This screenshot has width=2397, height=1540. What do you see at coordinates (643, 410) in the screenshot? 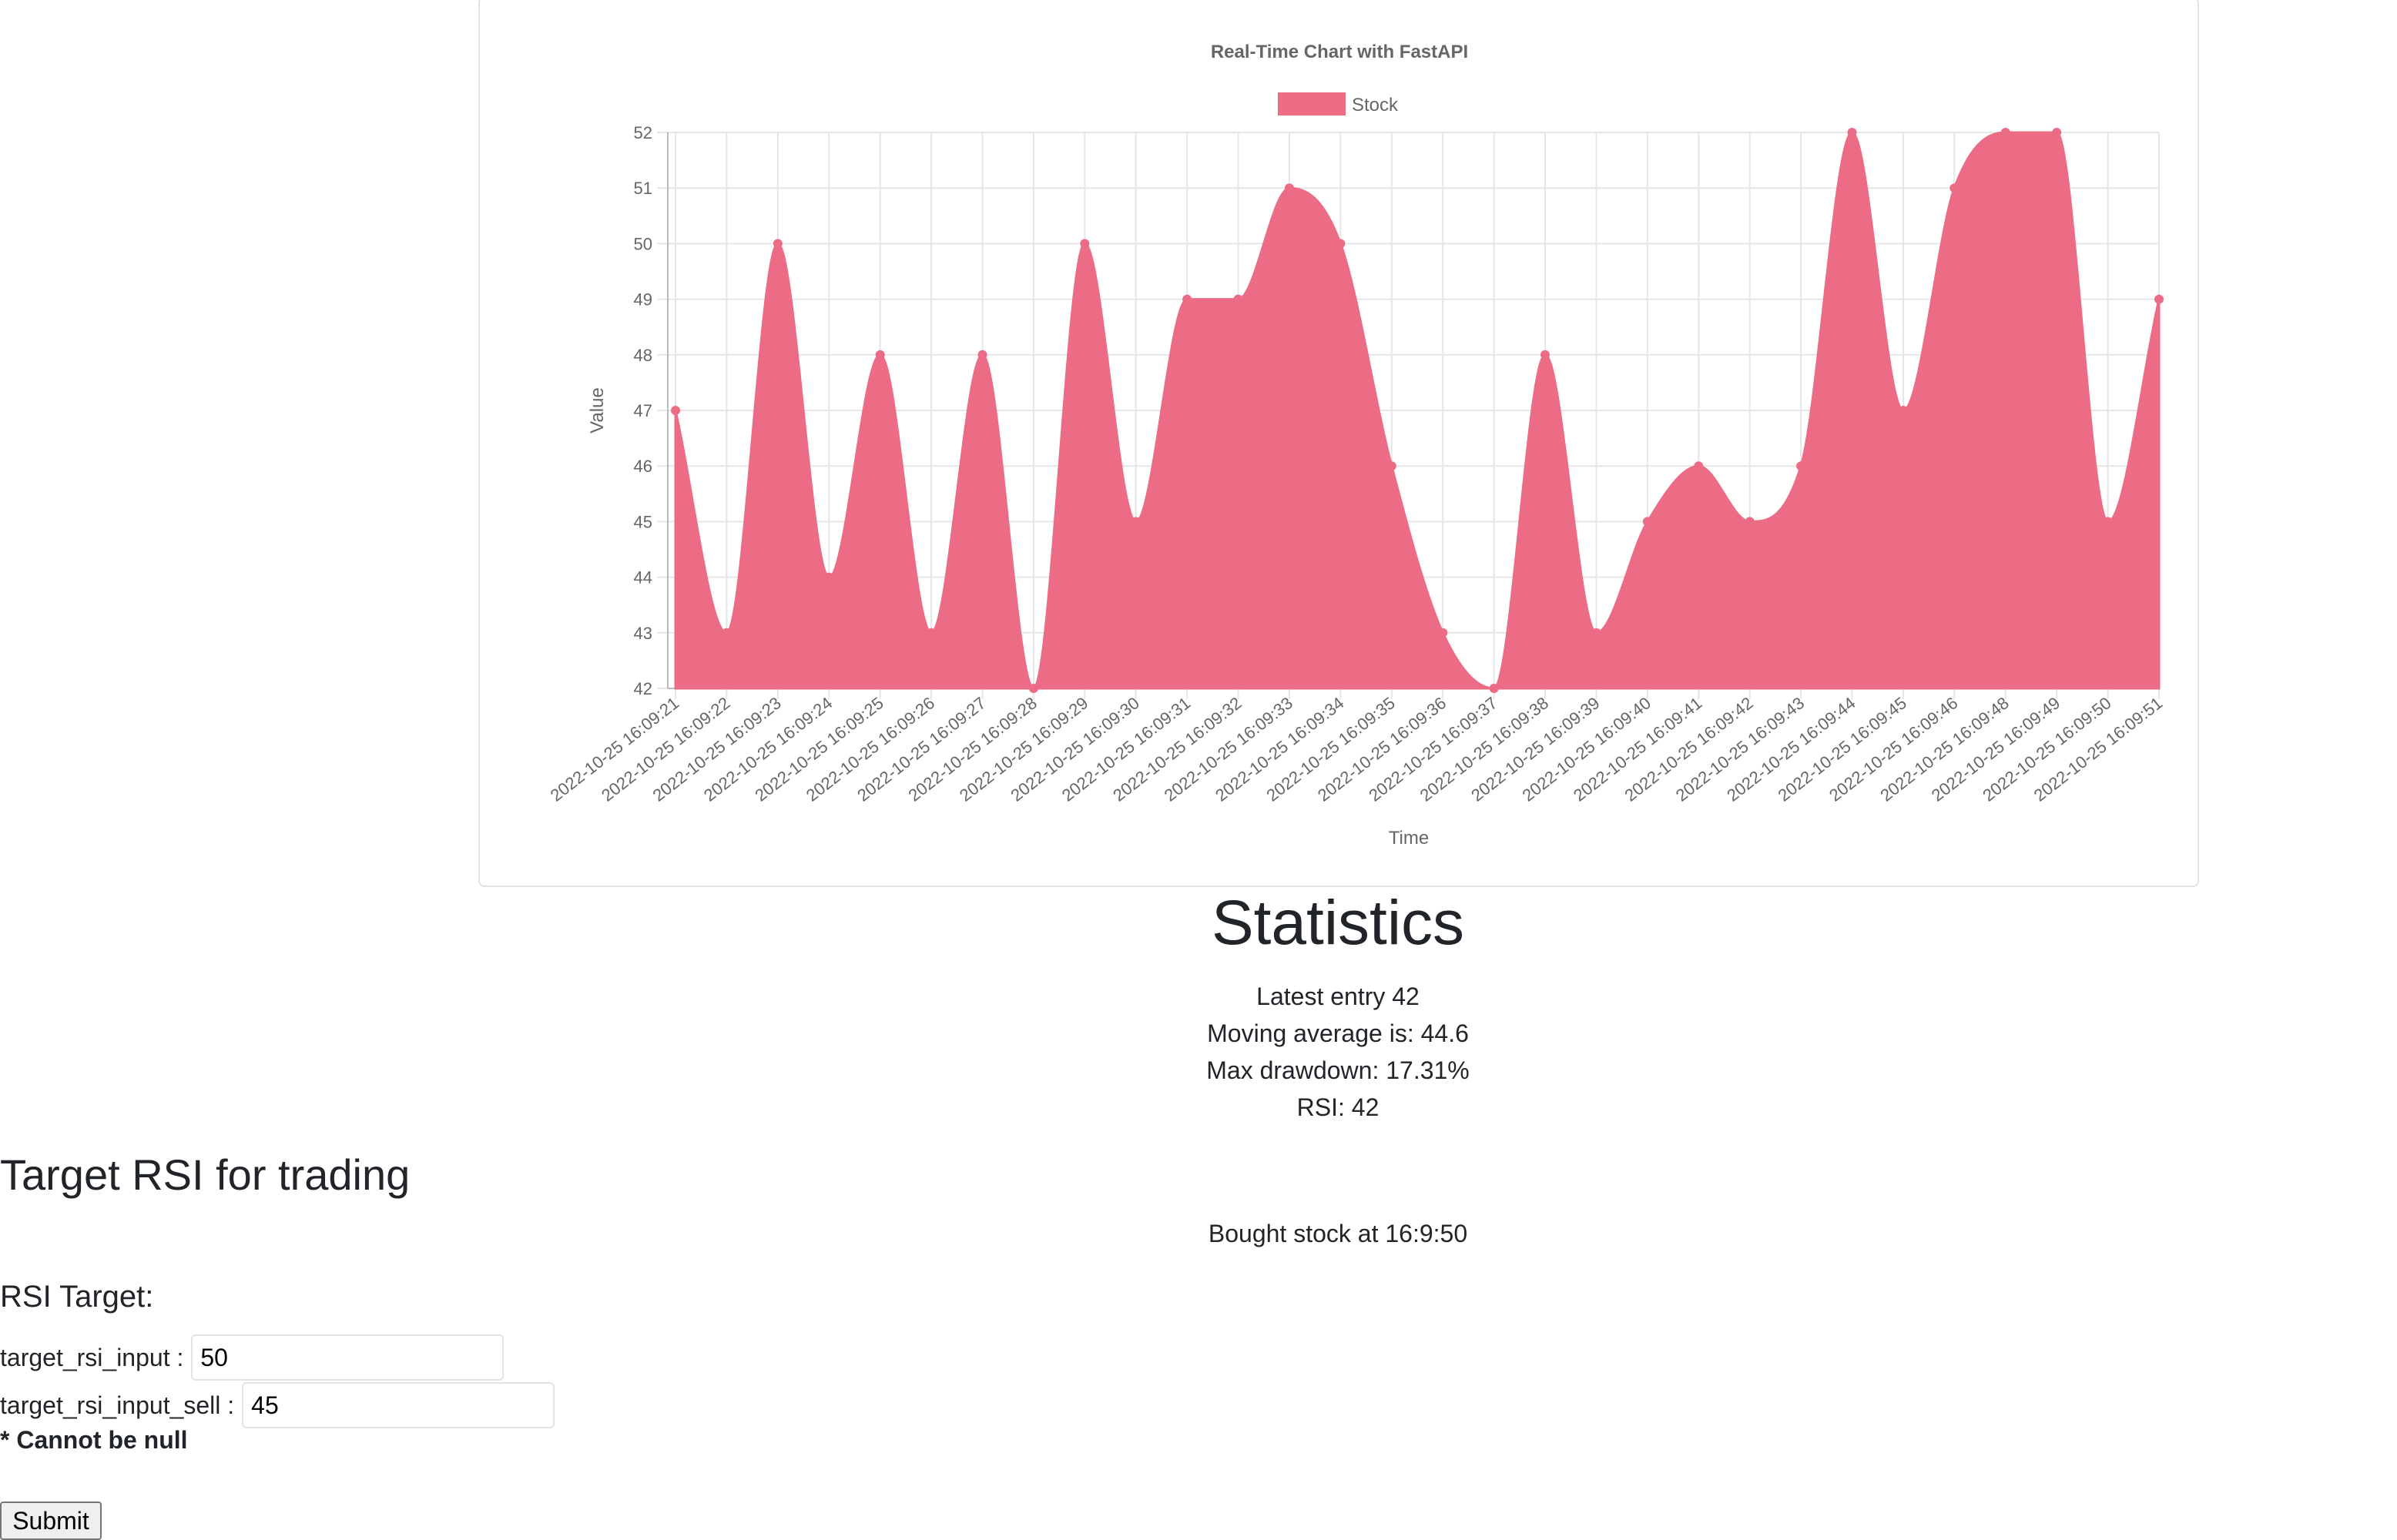
I see `y-tick-label: 47` at bounding box center [643, 410].